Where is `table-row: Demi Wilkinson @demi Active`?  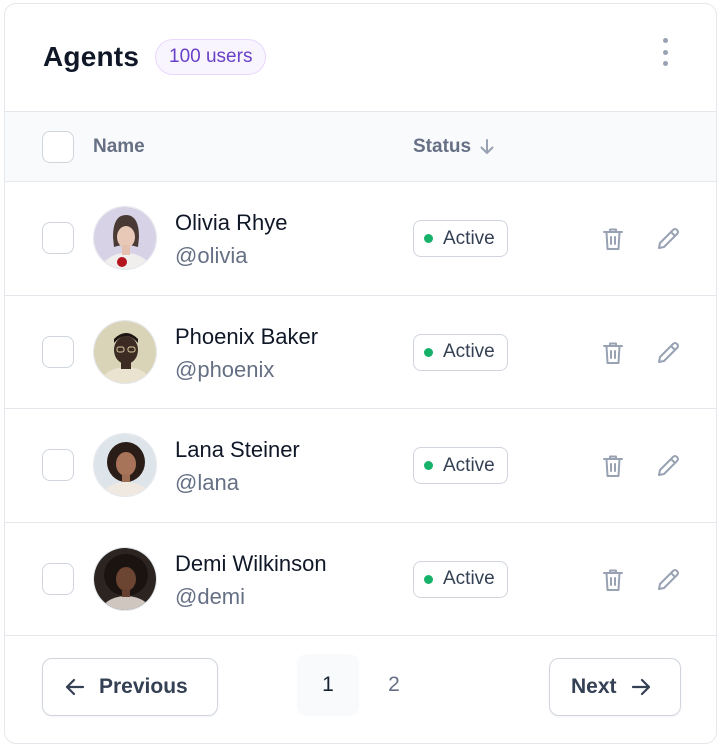
table-row: Demi Wilkinson @demi Active is located at coordinates (360, 579).